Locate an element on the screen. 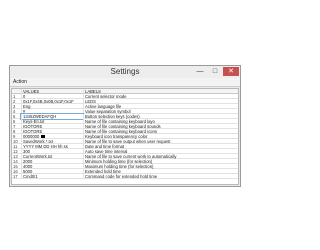 The width and height of the screenshot is (320, 250). menu-bar: Action is located at coordinates (125, 82).